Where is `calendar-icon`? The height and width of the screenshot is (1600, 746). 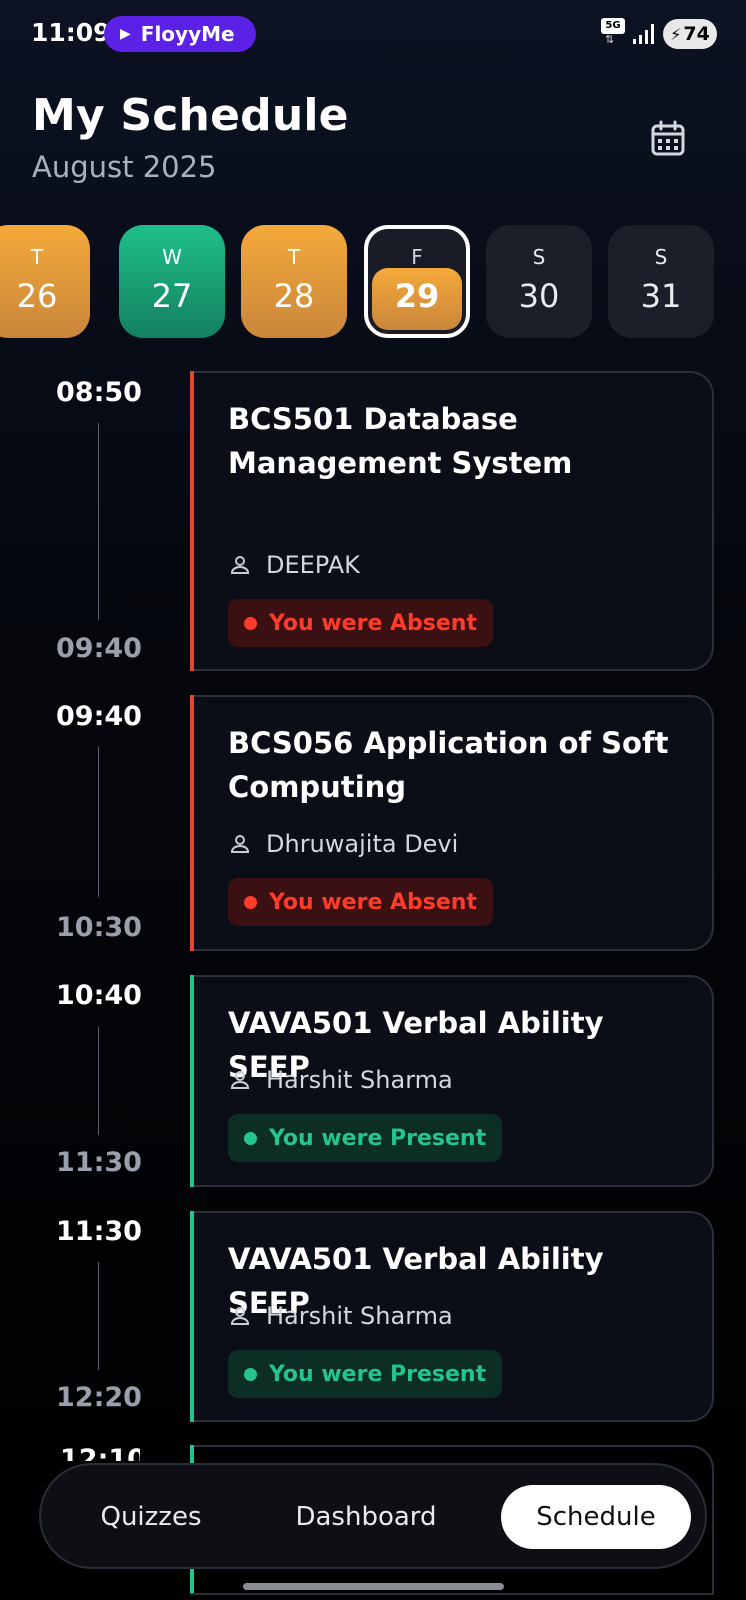
calendar-icon is located at coordinates (668, 138).